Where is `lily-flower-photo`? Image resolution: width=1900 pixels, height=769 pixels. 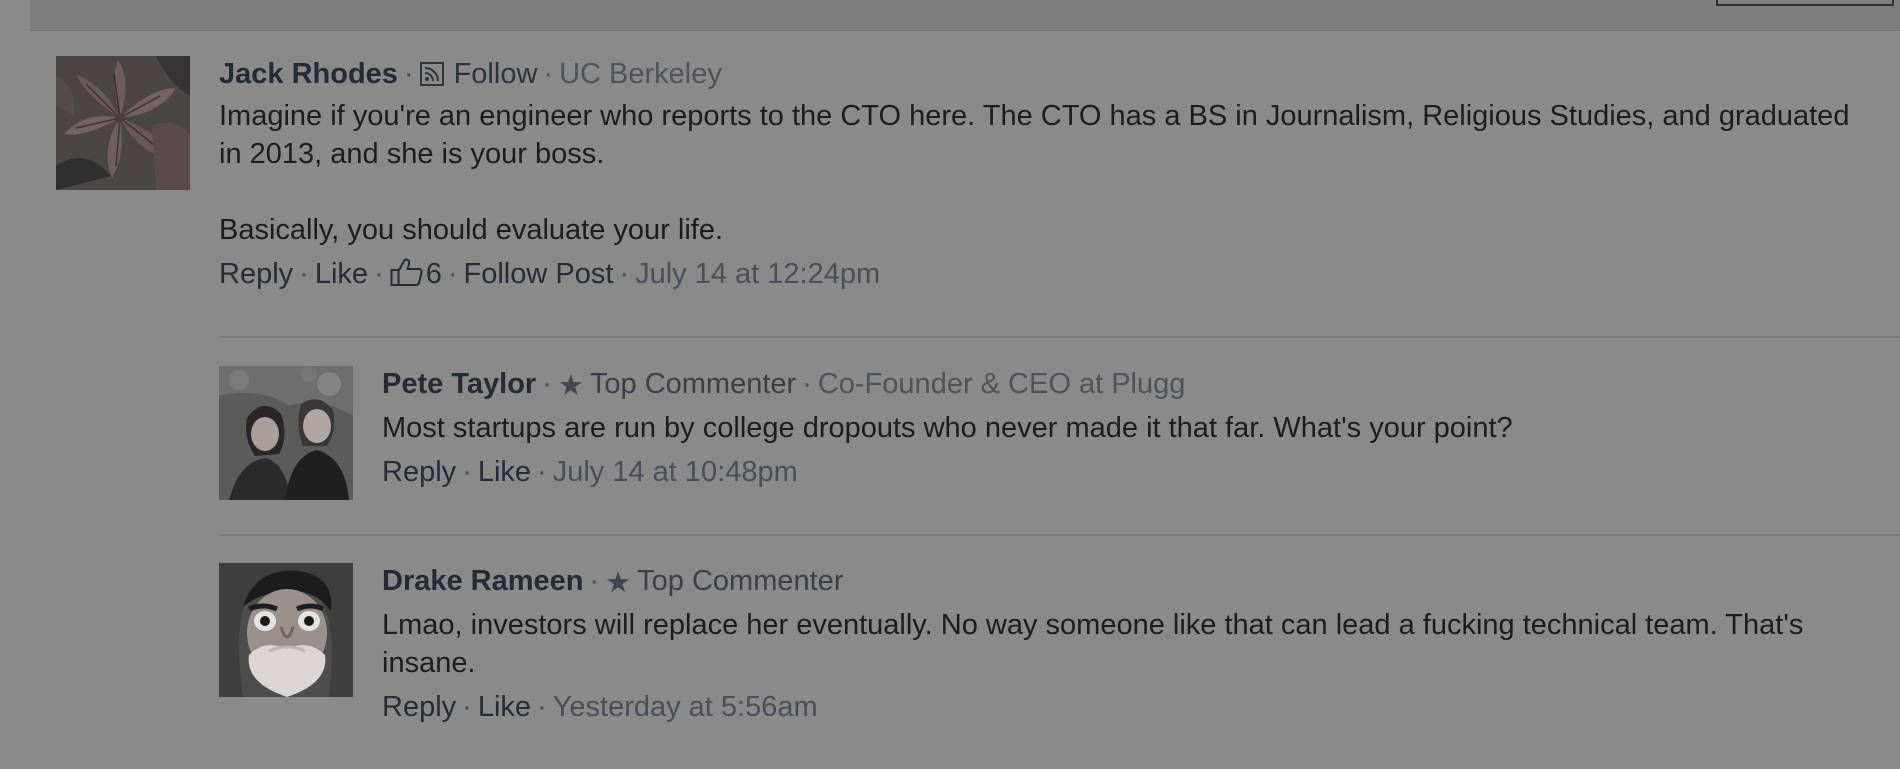
lily-flower-photo is located at coordinates (123, 123).